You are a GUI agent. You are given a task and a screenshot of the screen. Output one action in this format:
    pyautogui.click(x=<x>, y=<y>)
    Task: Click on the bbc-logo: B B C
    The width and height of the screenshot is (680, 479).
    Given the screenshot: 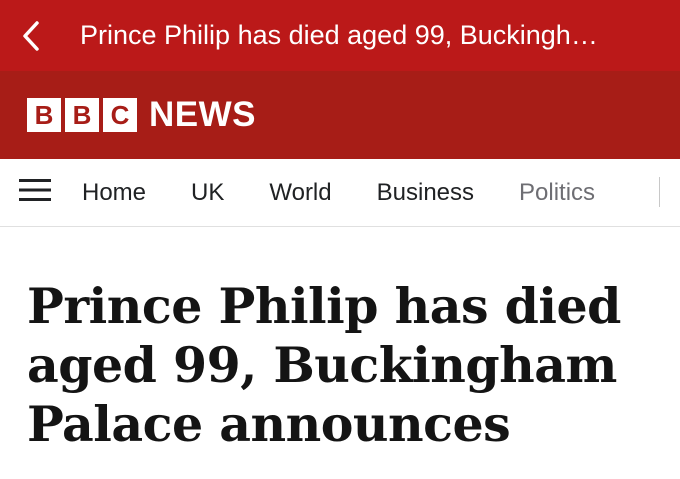 What is the action you would take?
    pyautogui.click(x=82, y=115)
    